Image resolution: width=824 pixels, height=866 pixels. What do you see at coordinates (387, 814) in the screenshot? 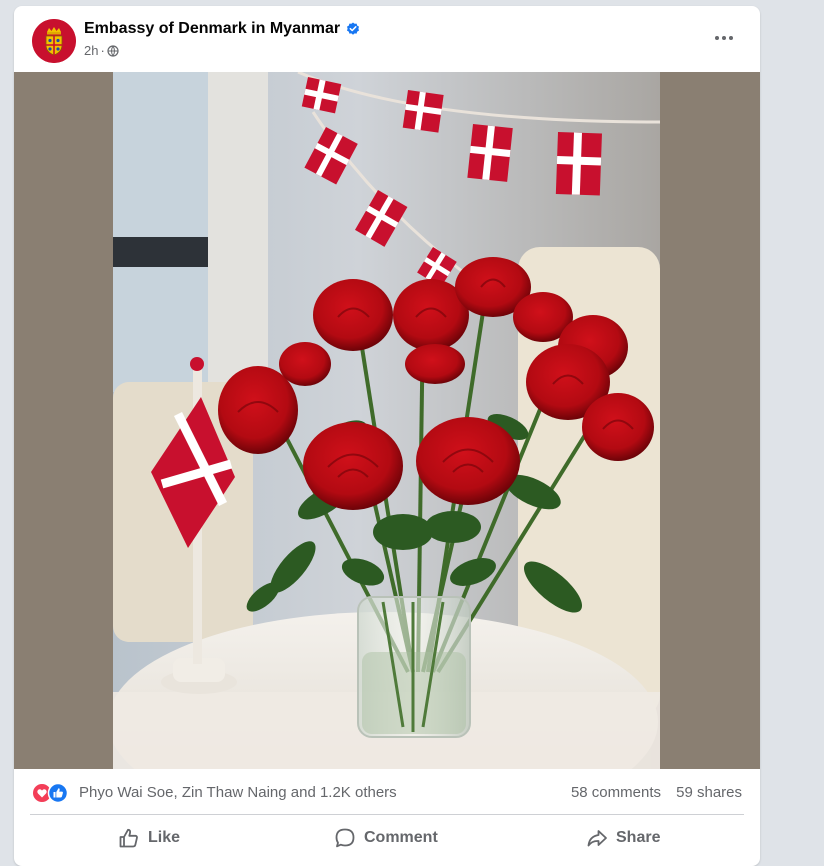
I see `actions-divider` at bounding box center [387, 814].